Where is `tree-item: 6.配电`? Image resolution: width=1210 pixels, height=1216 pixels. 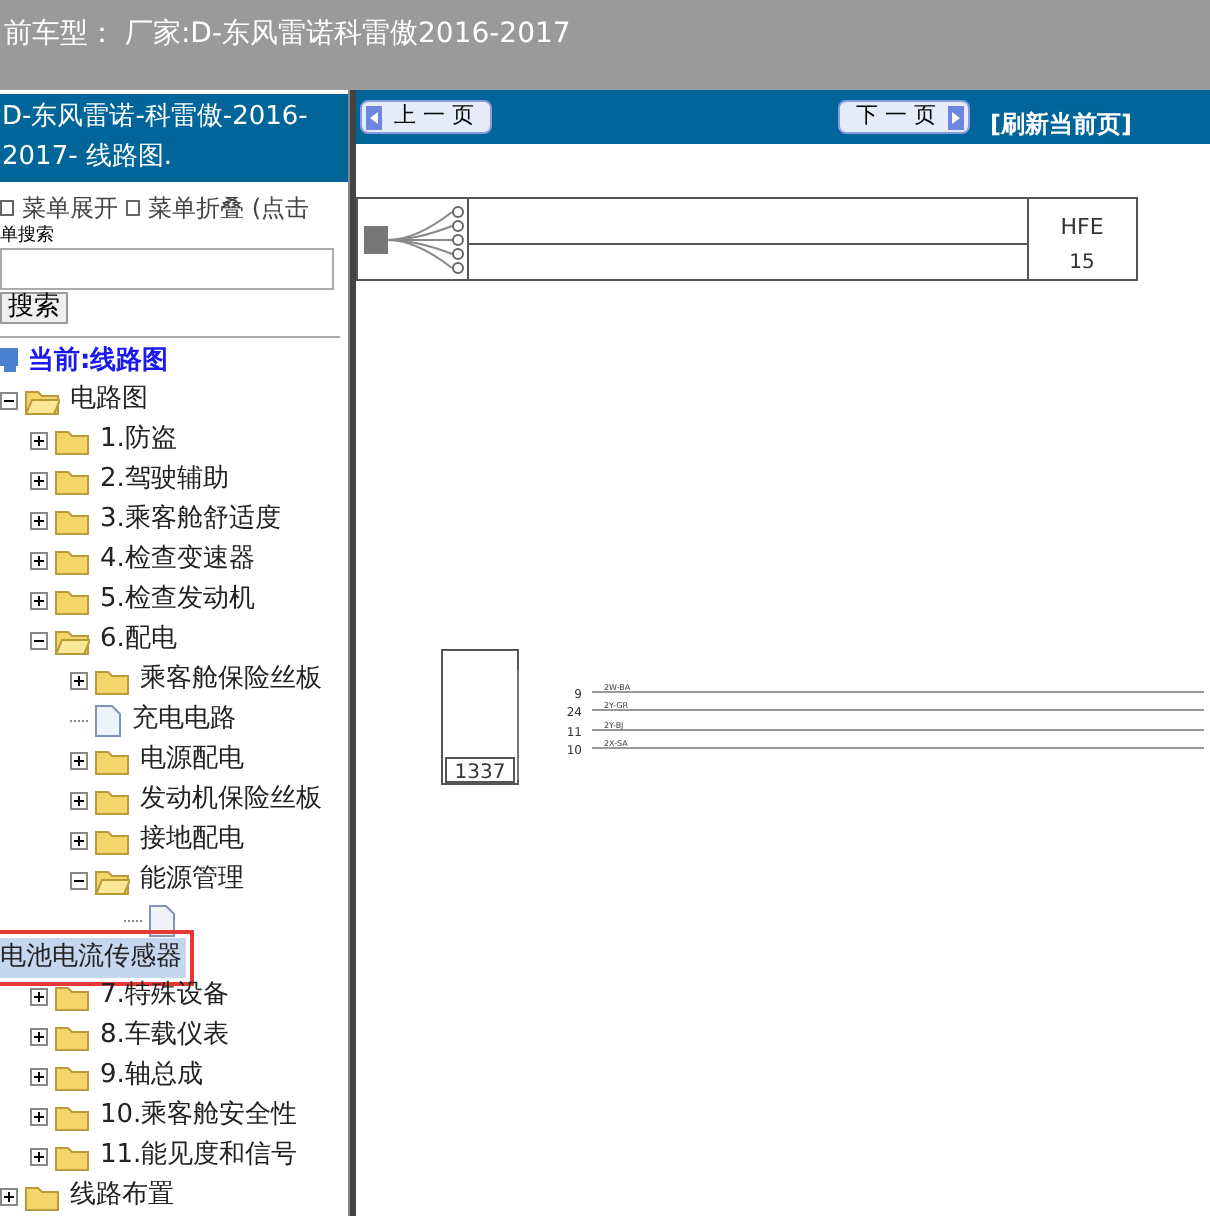 tree-item: 6.配电 is located at coordinates (138, 640).